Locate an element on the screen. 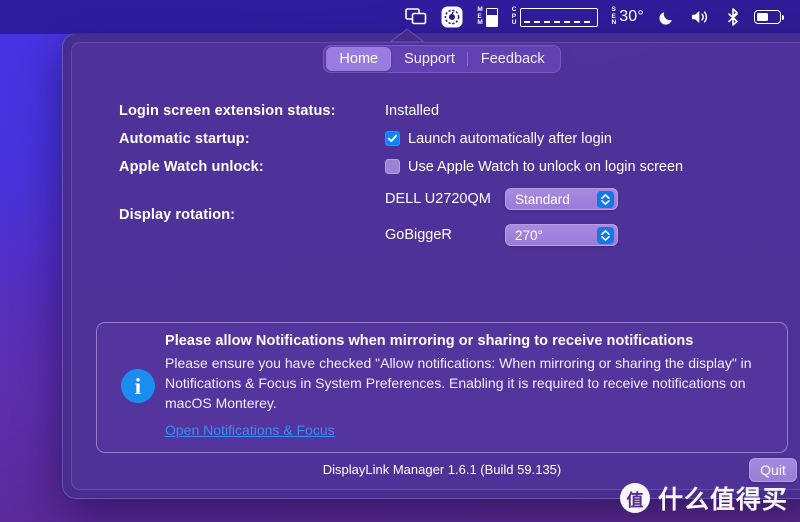 The image size is (800, 522). display-row-dell: DELL U2720QM Standard is located at coordinates (501, 199).